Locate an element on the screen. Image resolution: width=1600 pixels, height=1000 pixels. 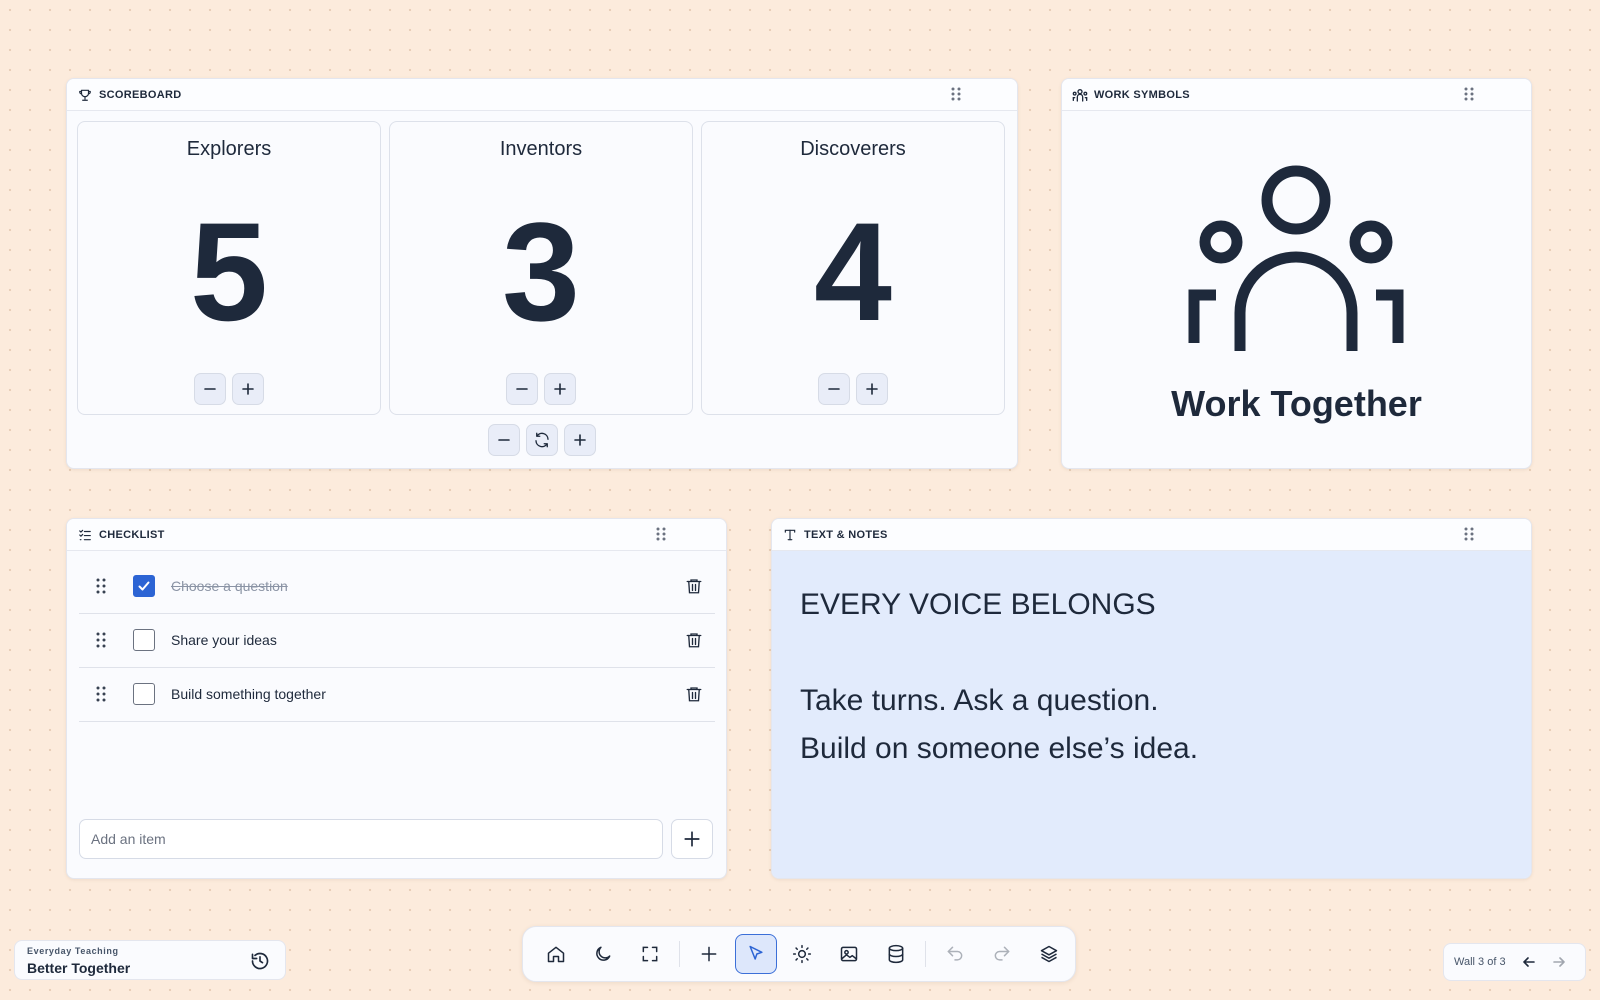
undo-icon is located at coordinates (955, 953).